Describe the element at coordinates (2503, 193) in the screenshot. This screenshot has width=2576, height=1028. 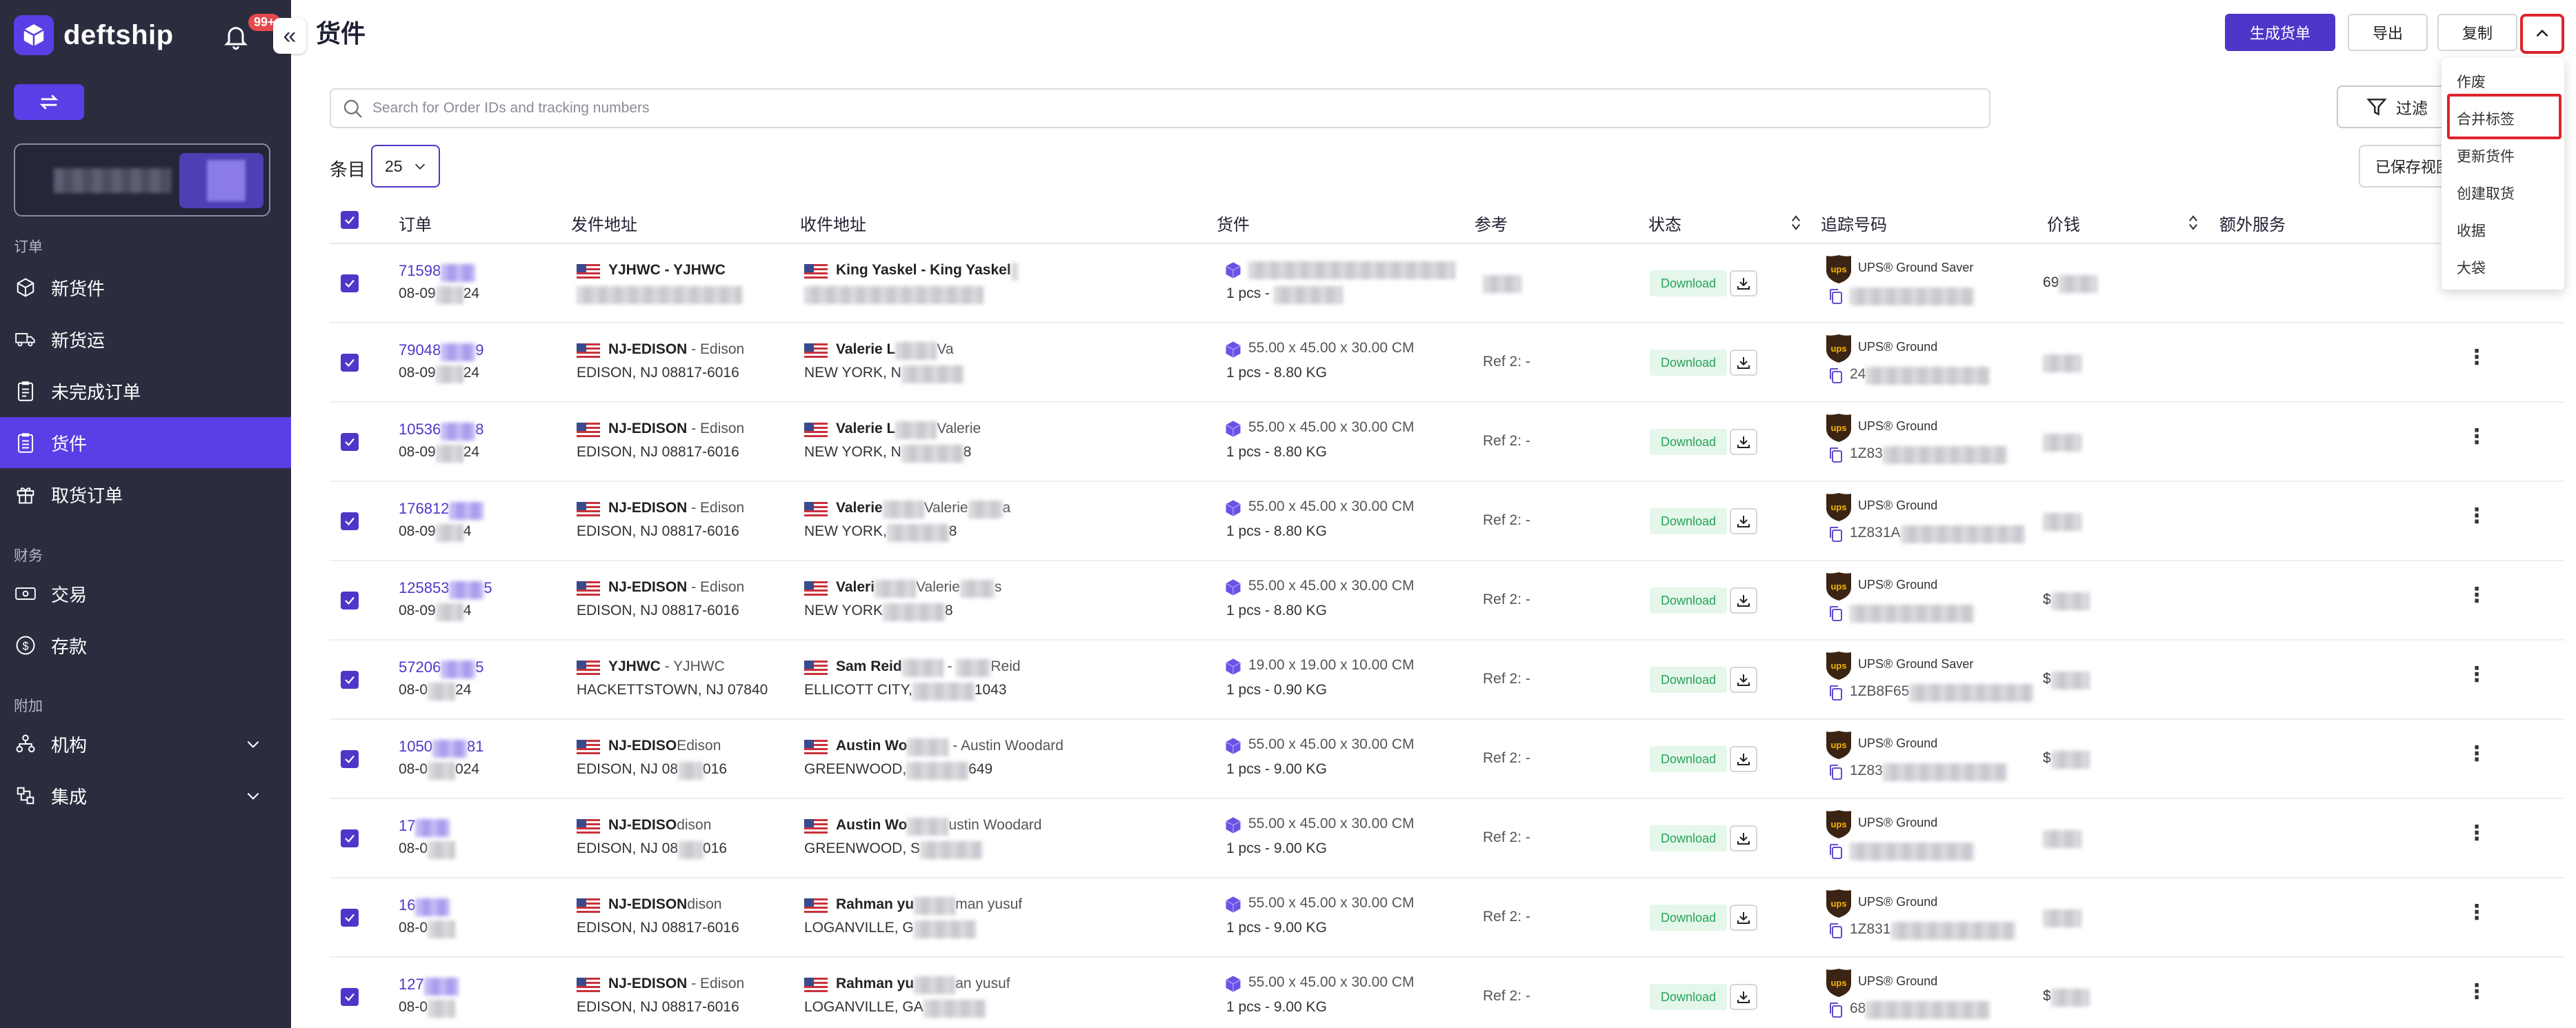
I see `menu-item-create-pickup: 创建取货` at that location.